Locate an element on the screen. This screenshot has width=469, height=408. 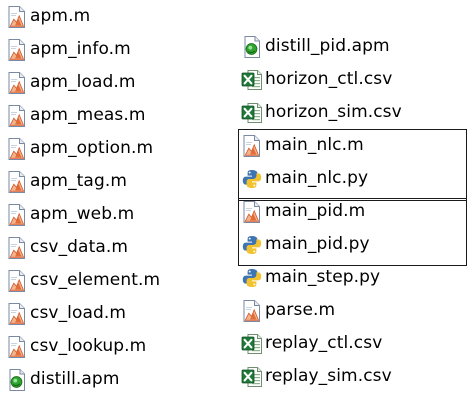
file-item-main-pid-py: main_pid.py is located at coordinates (353, 244).